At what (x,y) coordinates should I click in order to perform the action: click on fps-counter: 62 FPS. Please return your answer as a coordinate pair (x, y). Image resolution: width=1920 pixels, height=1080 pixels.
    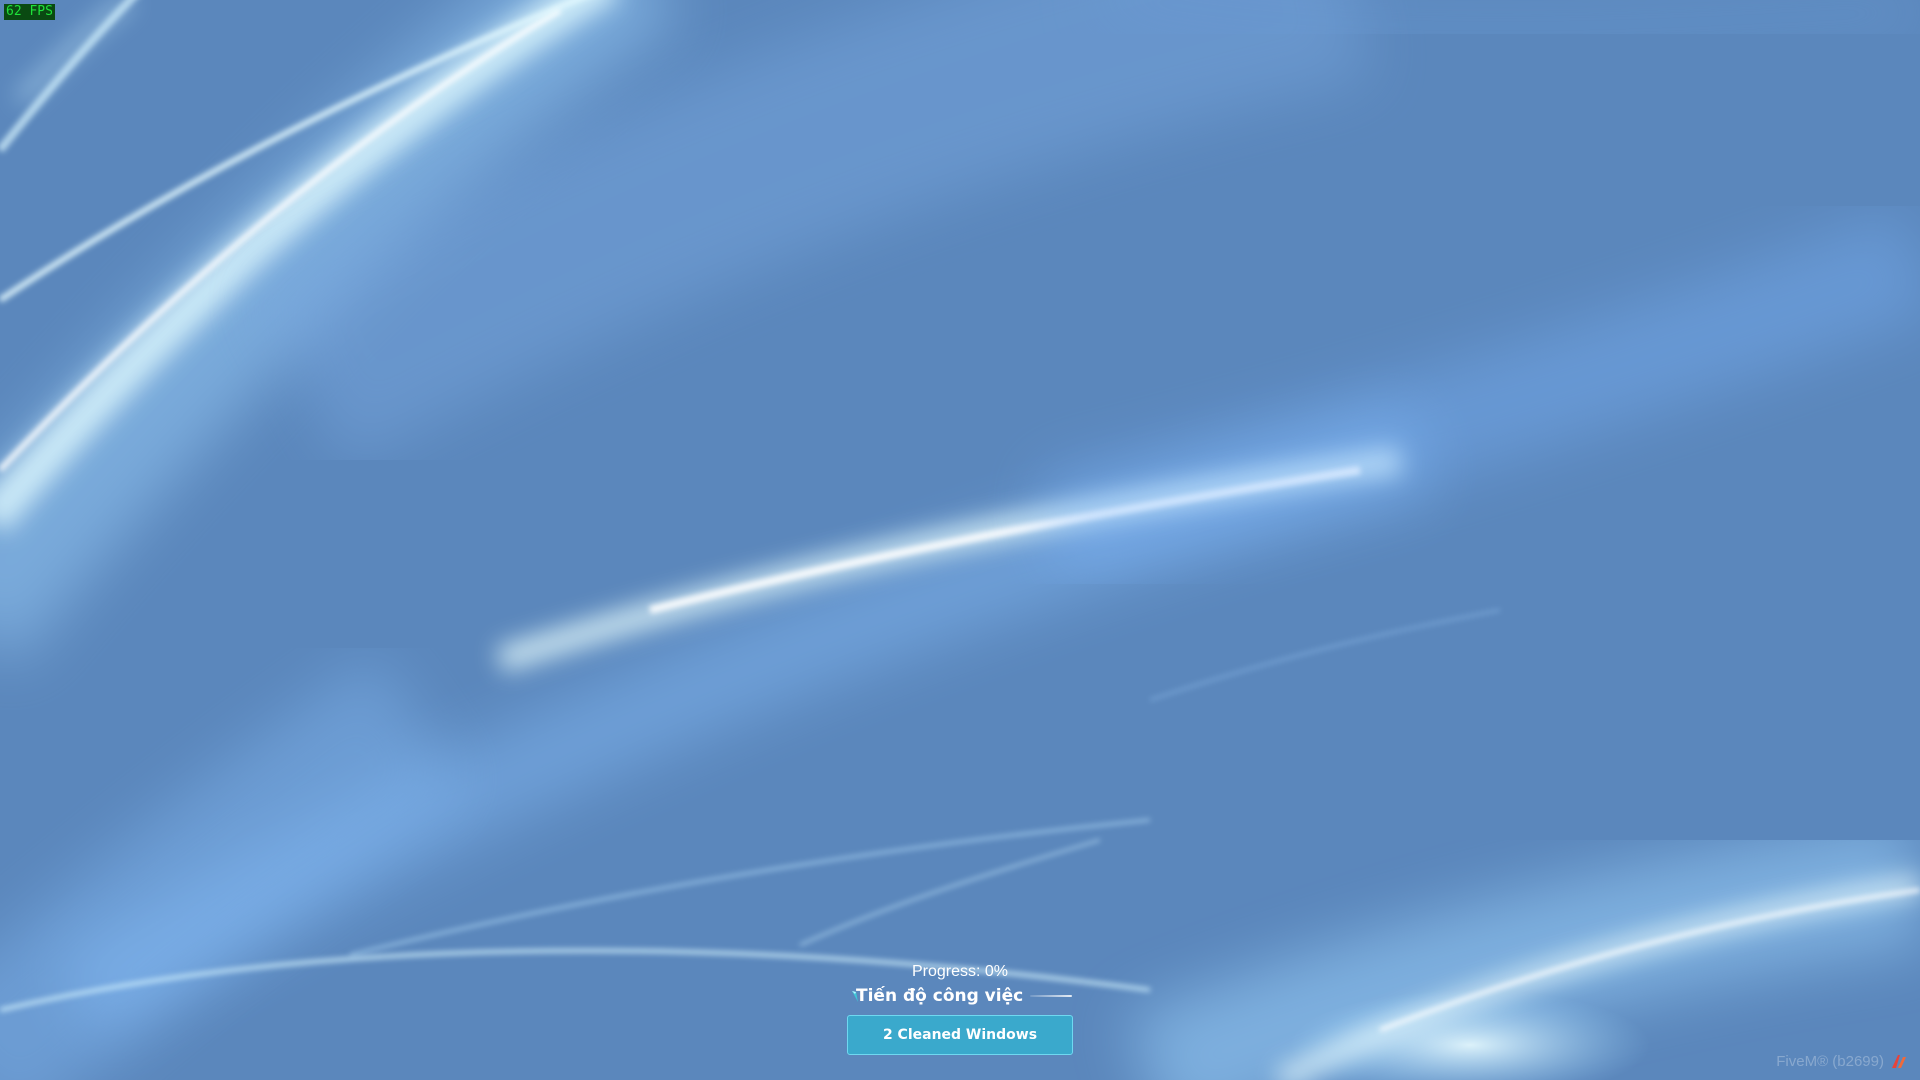
    Looking at the image, I should click on (29, 12).